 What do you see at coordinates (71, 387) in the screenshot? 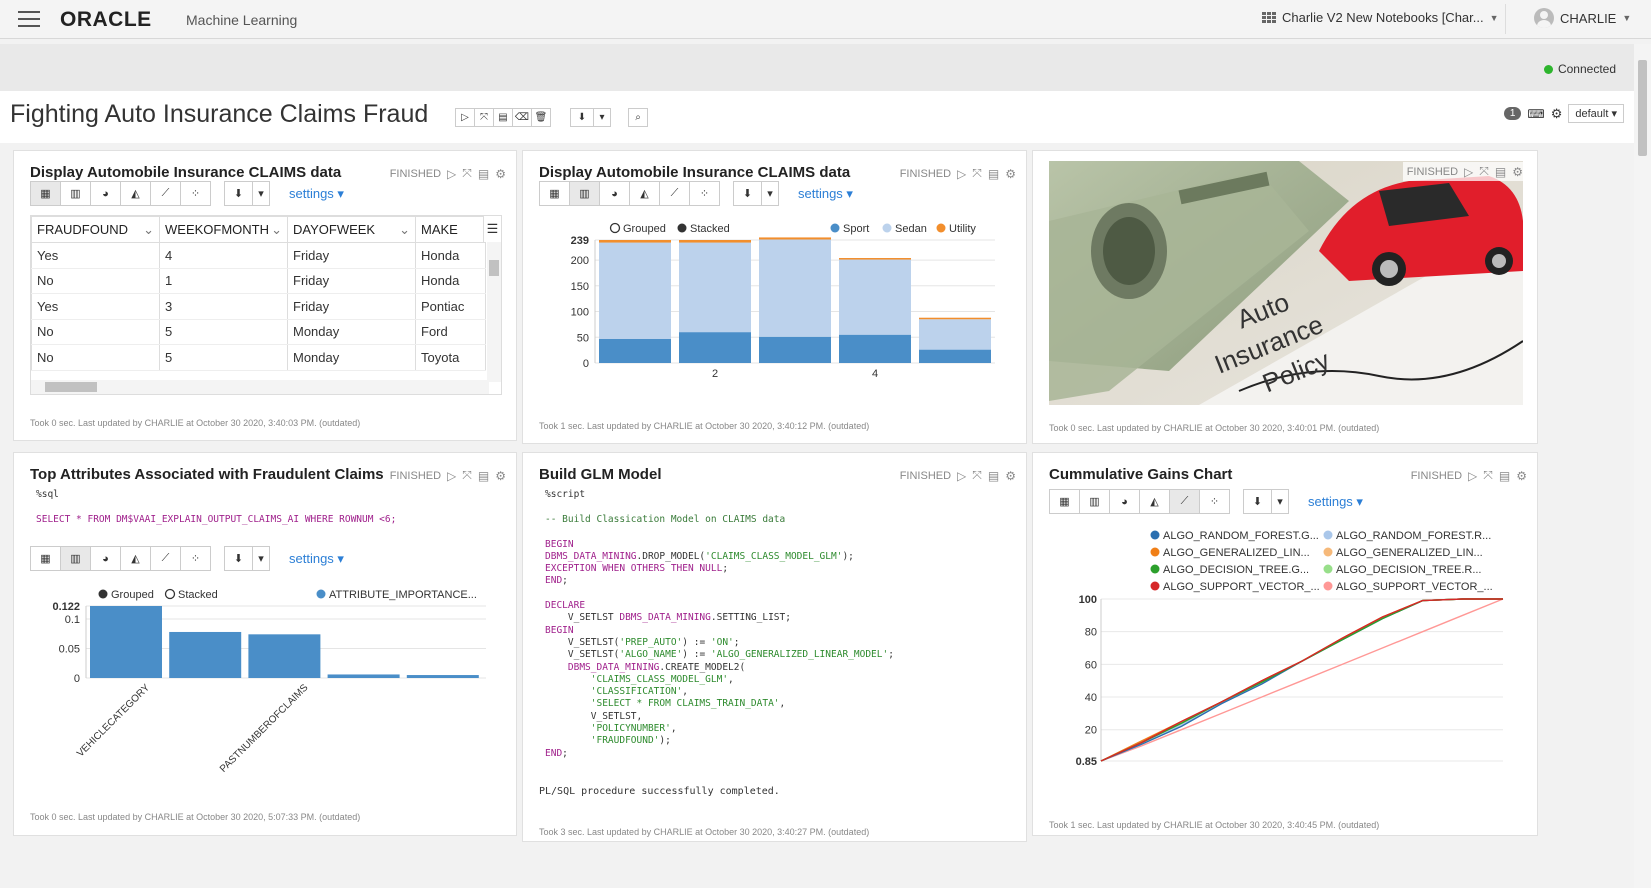
I see `table-hscroll-thumb` at bounding box center [71, 387].